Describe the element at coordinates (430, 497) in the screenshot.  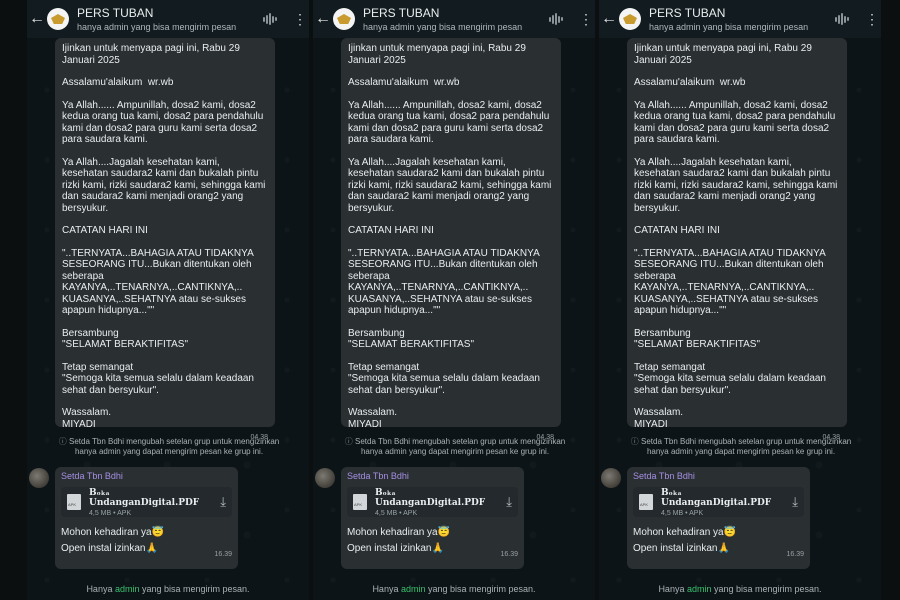
I see `document-name: Bₒₖₐ UndanganDigital.PDF` at that location.